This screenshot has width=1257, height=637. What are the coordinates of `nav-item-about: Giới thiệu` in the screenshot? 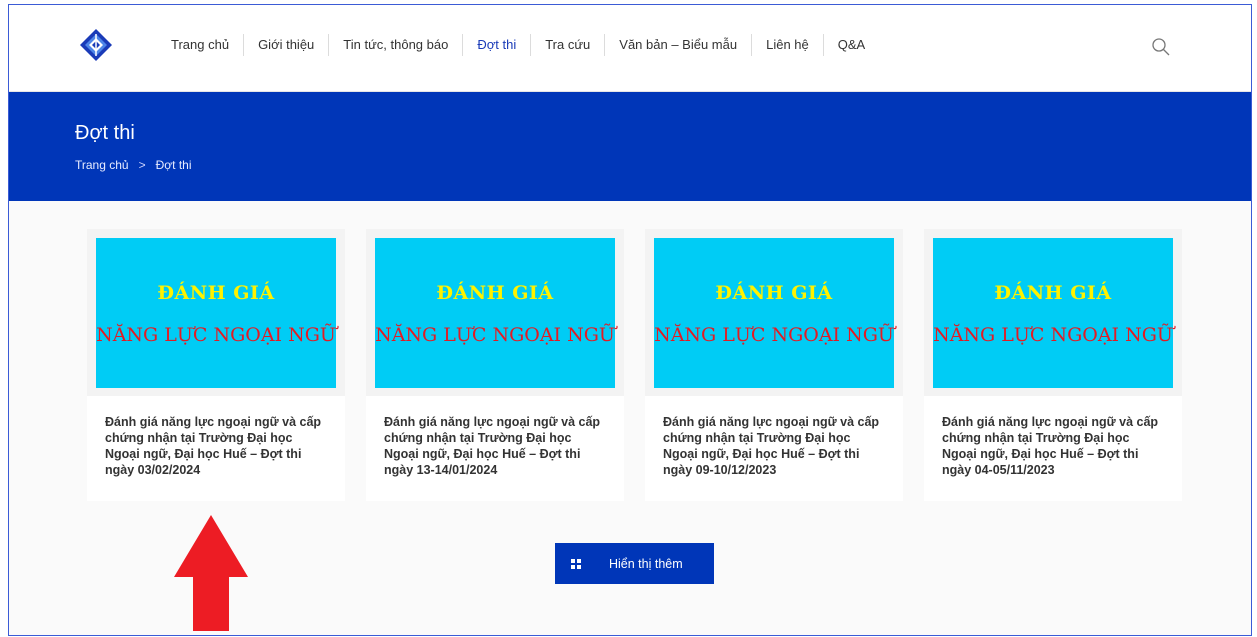 It's located at (286, 45).